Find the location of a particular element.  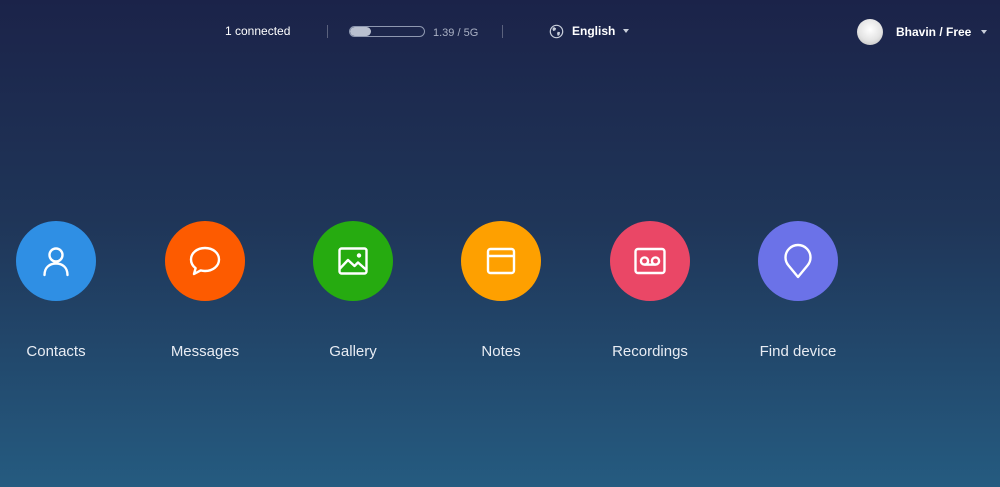

app-messages: Messages is located at coordinates (205, 296).